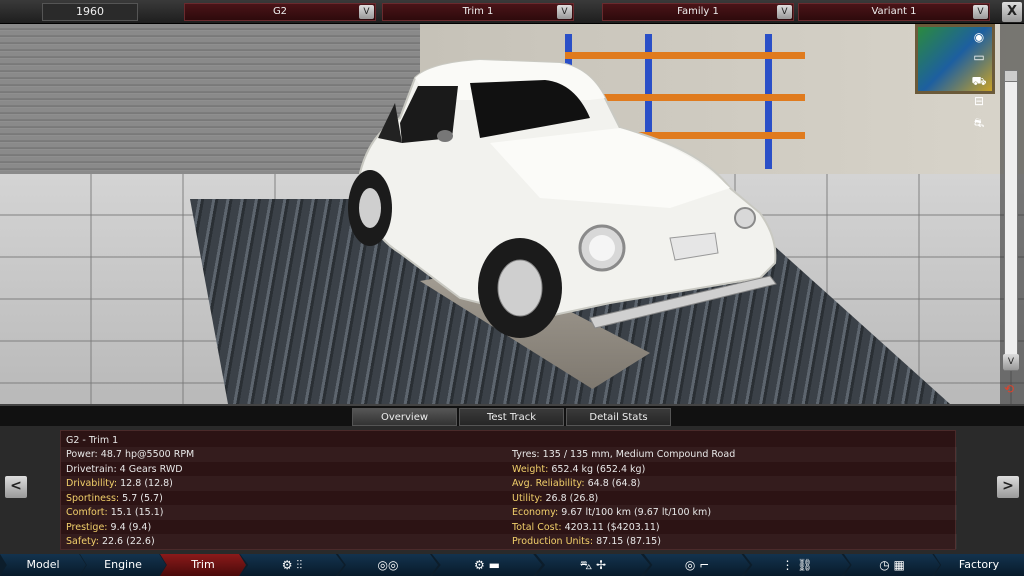 This screenshot has width=1024, height=576. I want to click on trim-dropdown: Trim 1 V, so click(478, 12).